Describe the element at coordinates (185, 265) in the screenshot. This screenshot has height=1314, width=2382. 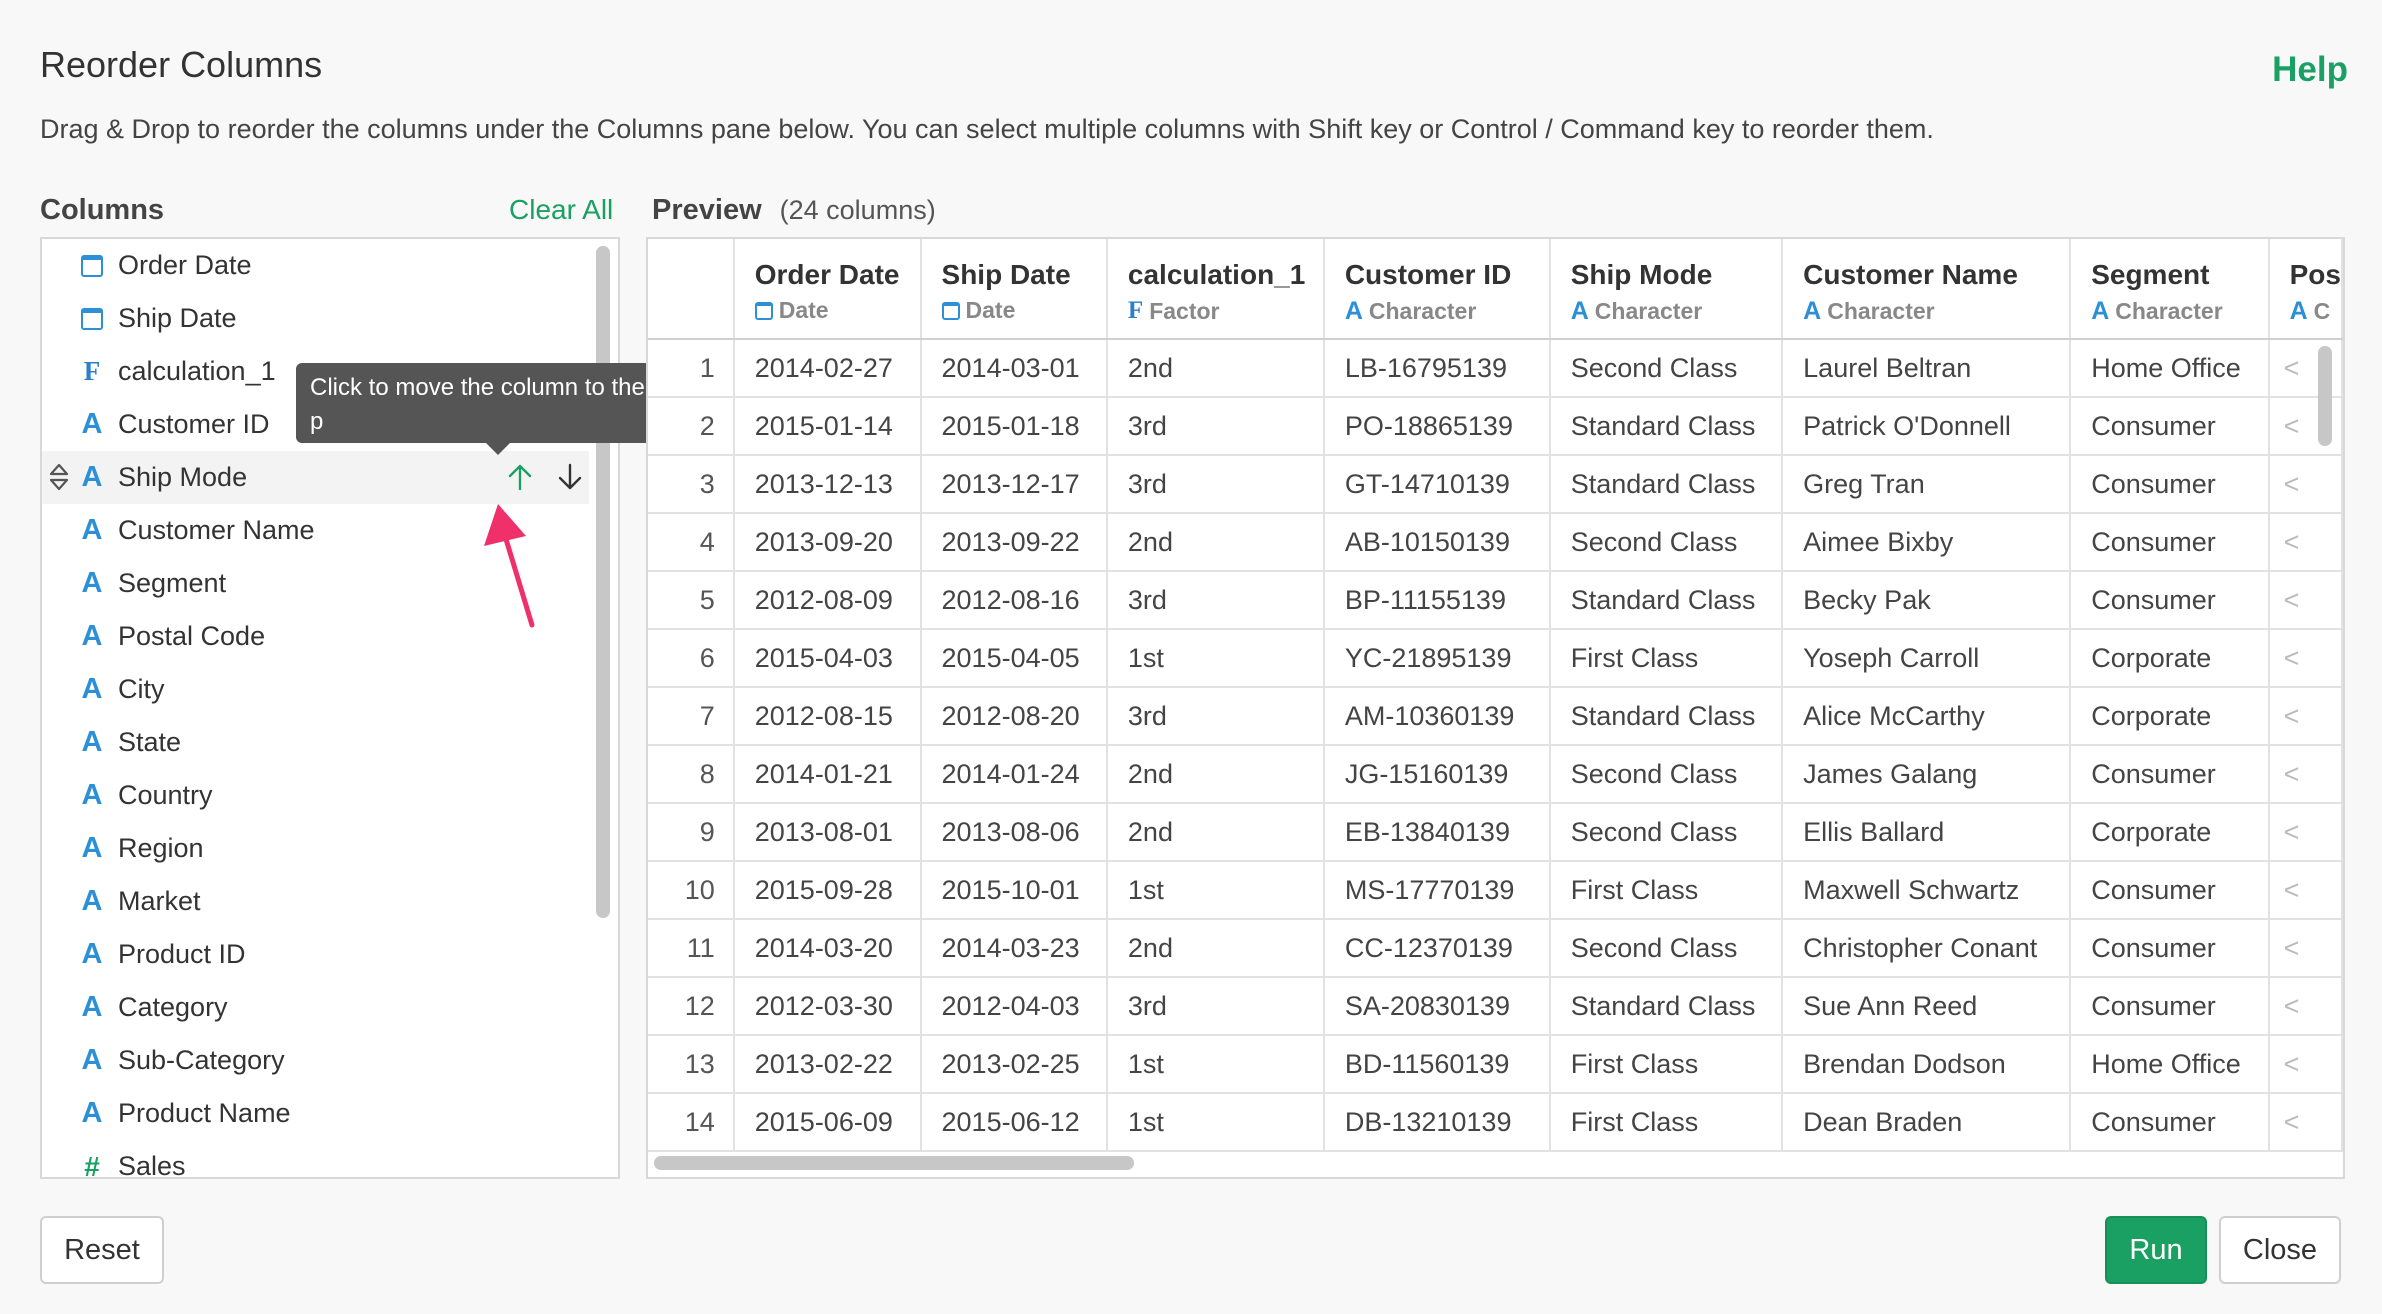
I see `column-list-item-label: Order Date` at that location.